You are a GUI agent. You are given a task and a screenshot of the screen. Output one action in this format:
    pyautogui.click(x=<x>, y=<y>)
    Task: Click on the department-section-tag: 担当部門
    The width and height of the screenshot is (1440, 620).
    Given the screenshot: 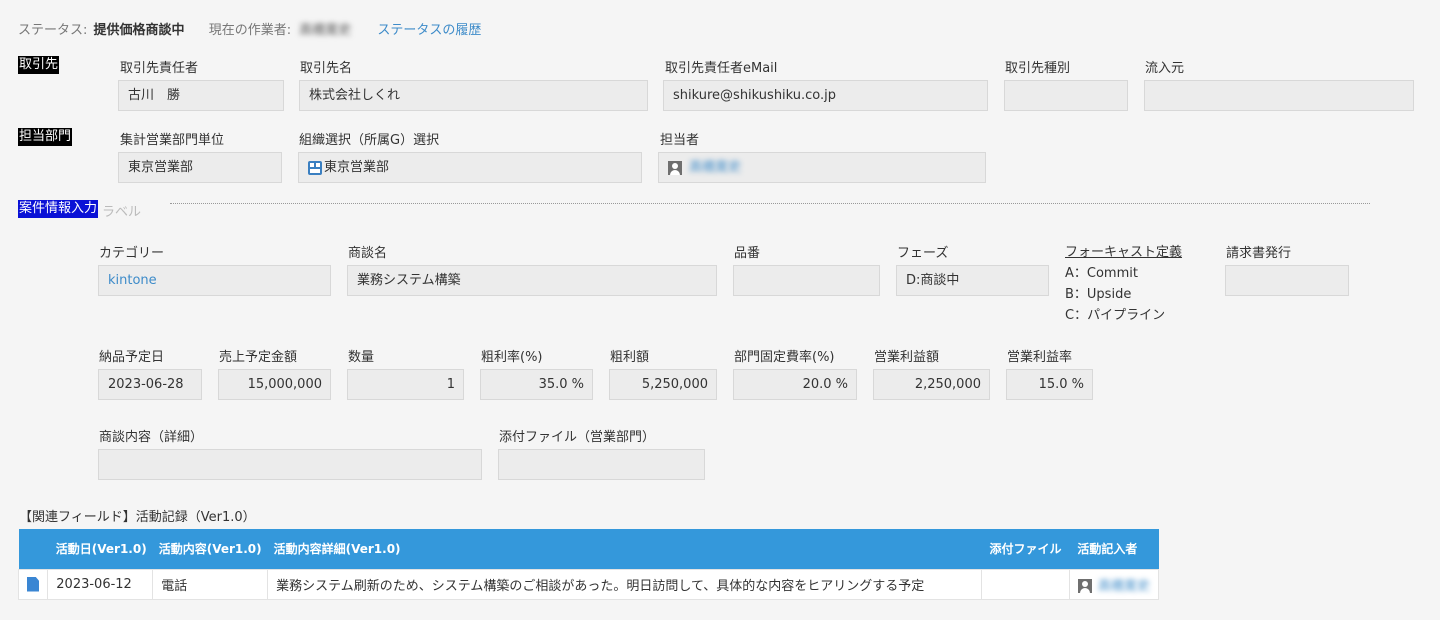 What is the action you would take?
    pyautogui.click(x=45, y=137)
    